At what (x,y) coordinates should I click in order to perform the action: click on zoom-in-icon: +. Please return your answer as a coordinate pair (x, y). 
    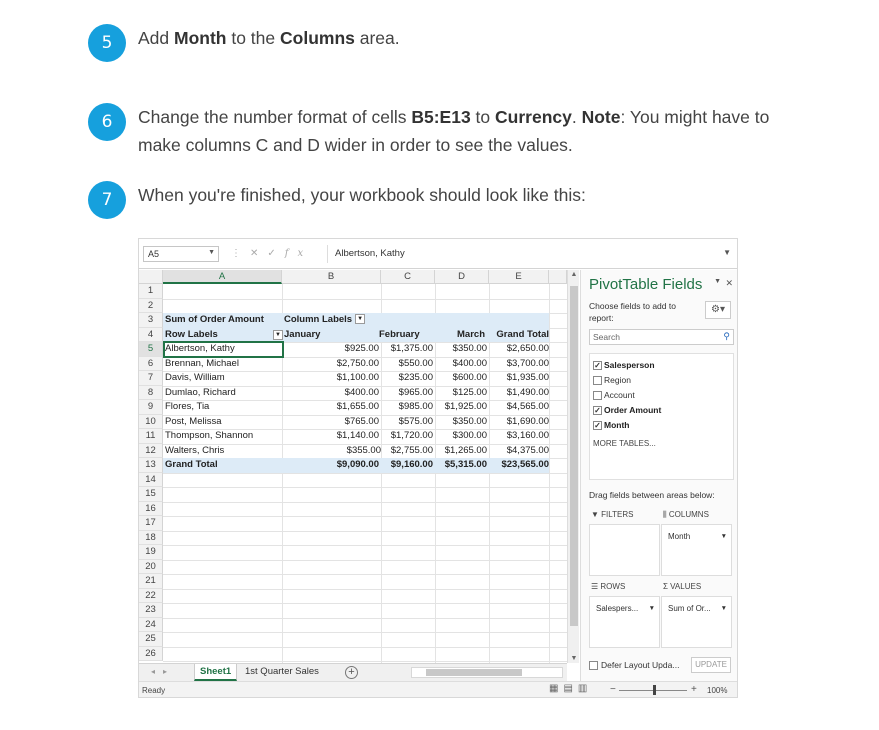
    Looking at the image, I should click on (694, 689).